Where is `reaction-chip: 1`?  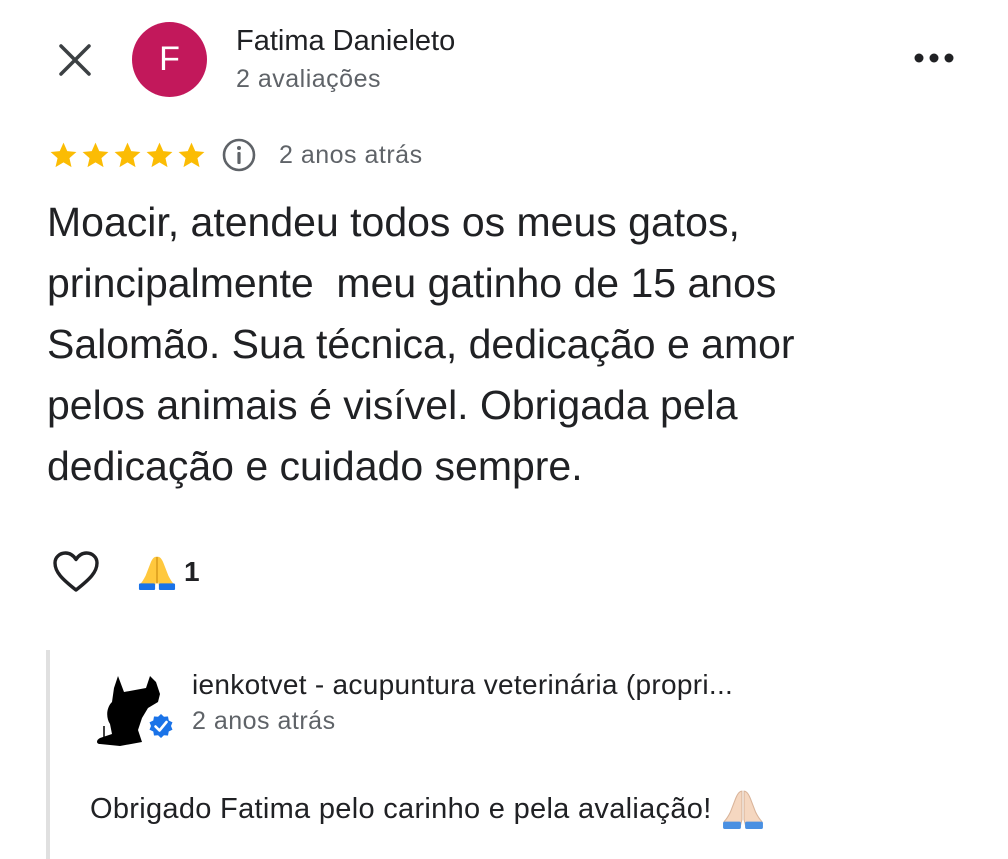 reaction-chip: 1 is located at coordinates (169, 572).